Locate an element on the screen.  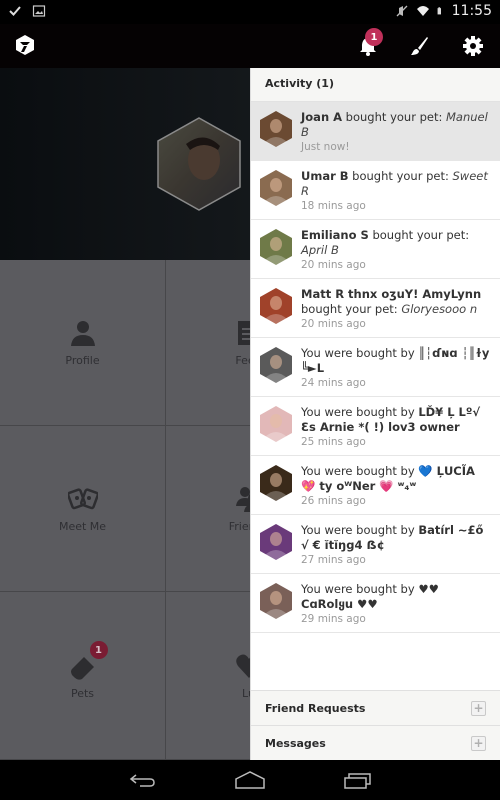
navigation-bar is located at coordinates (250, 780).